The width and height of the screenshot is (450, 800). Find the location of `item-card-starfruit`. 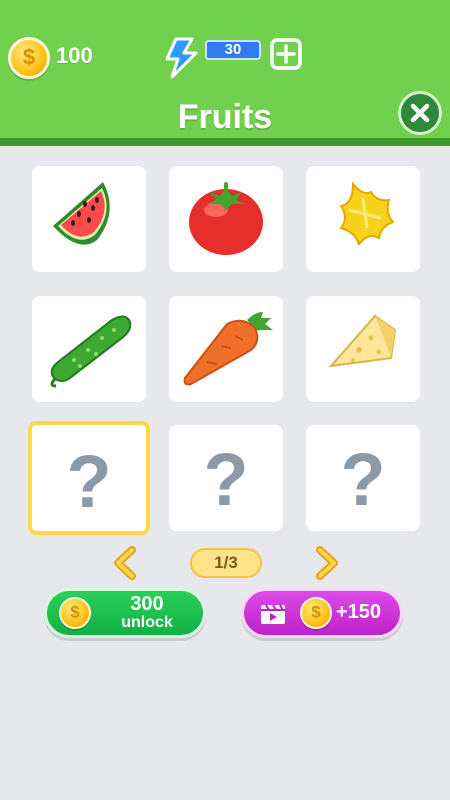

item-card-starfruit is located at coordinates (363, 219).